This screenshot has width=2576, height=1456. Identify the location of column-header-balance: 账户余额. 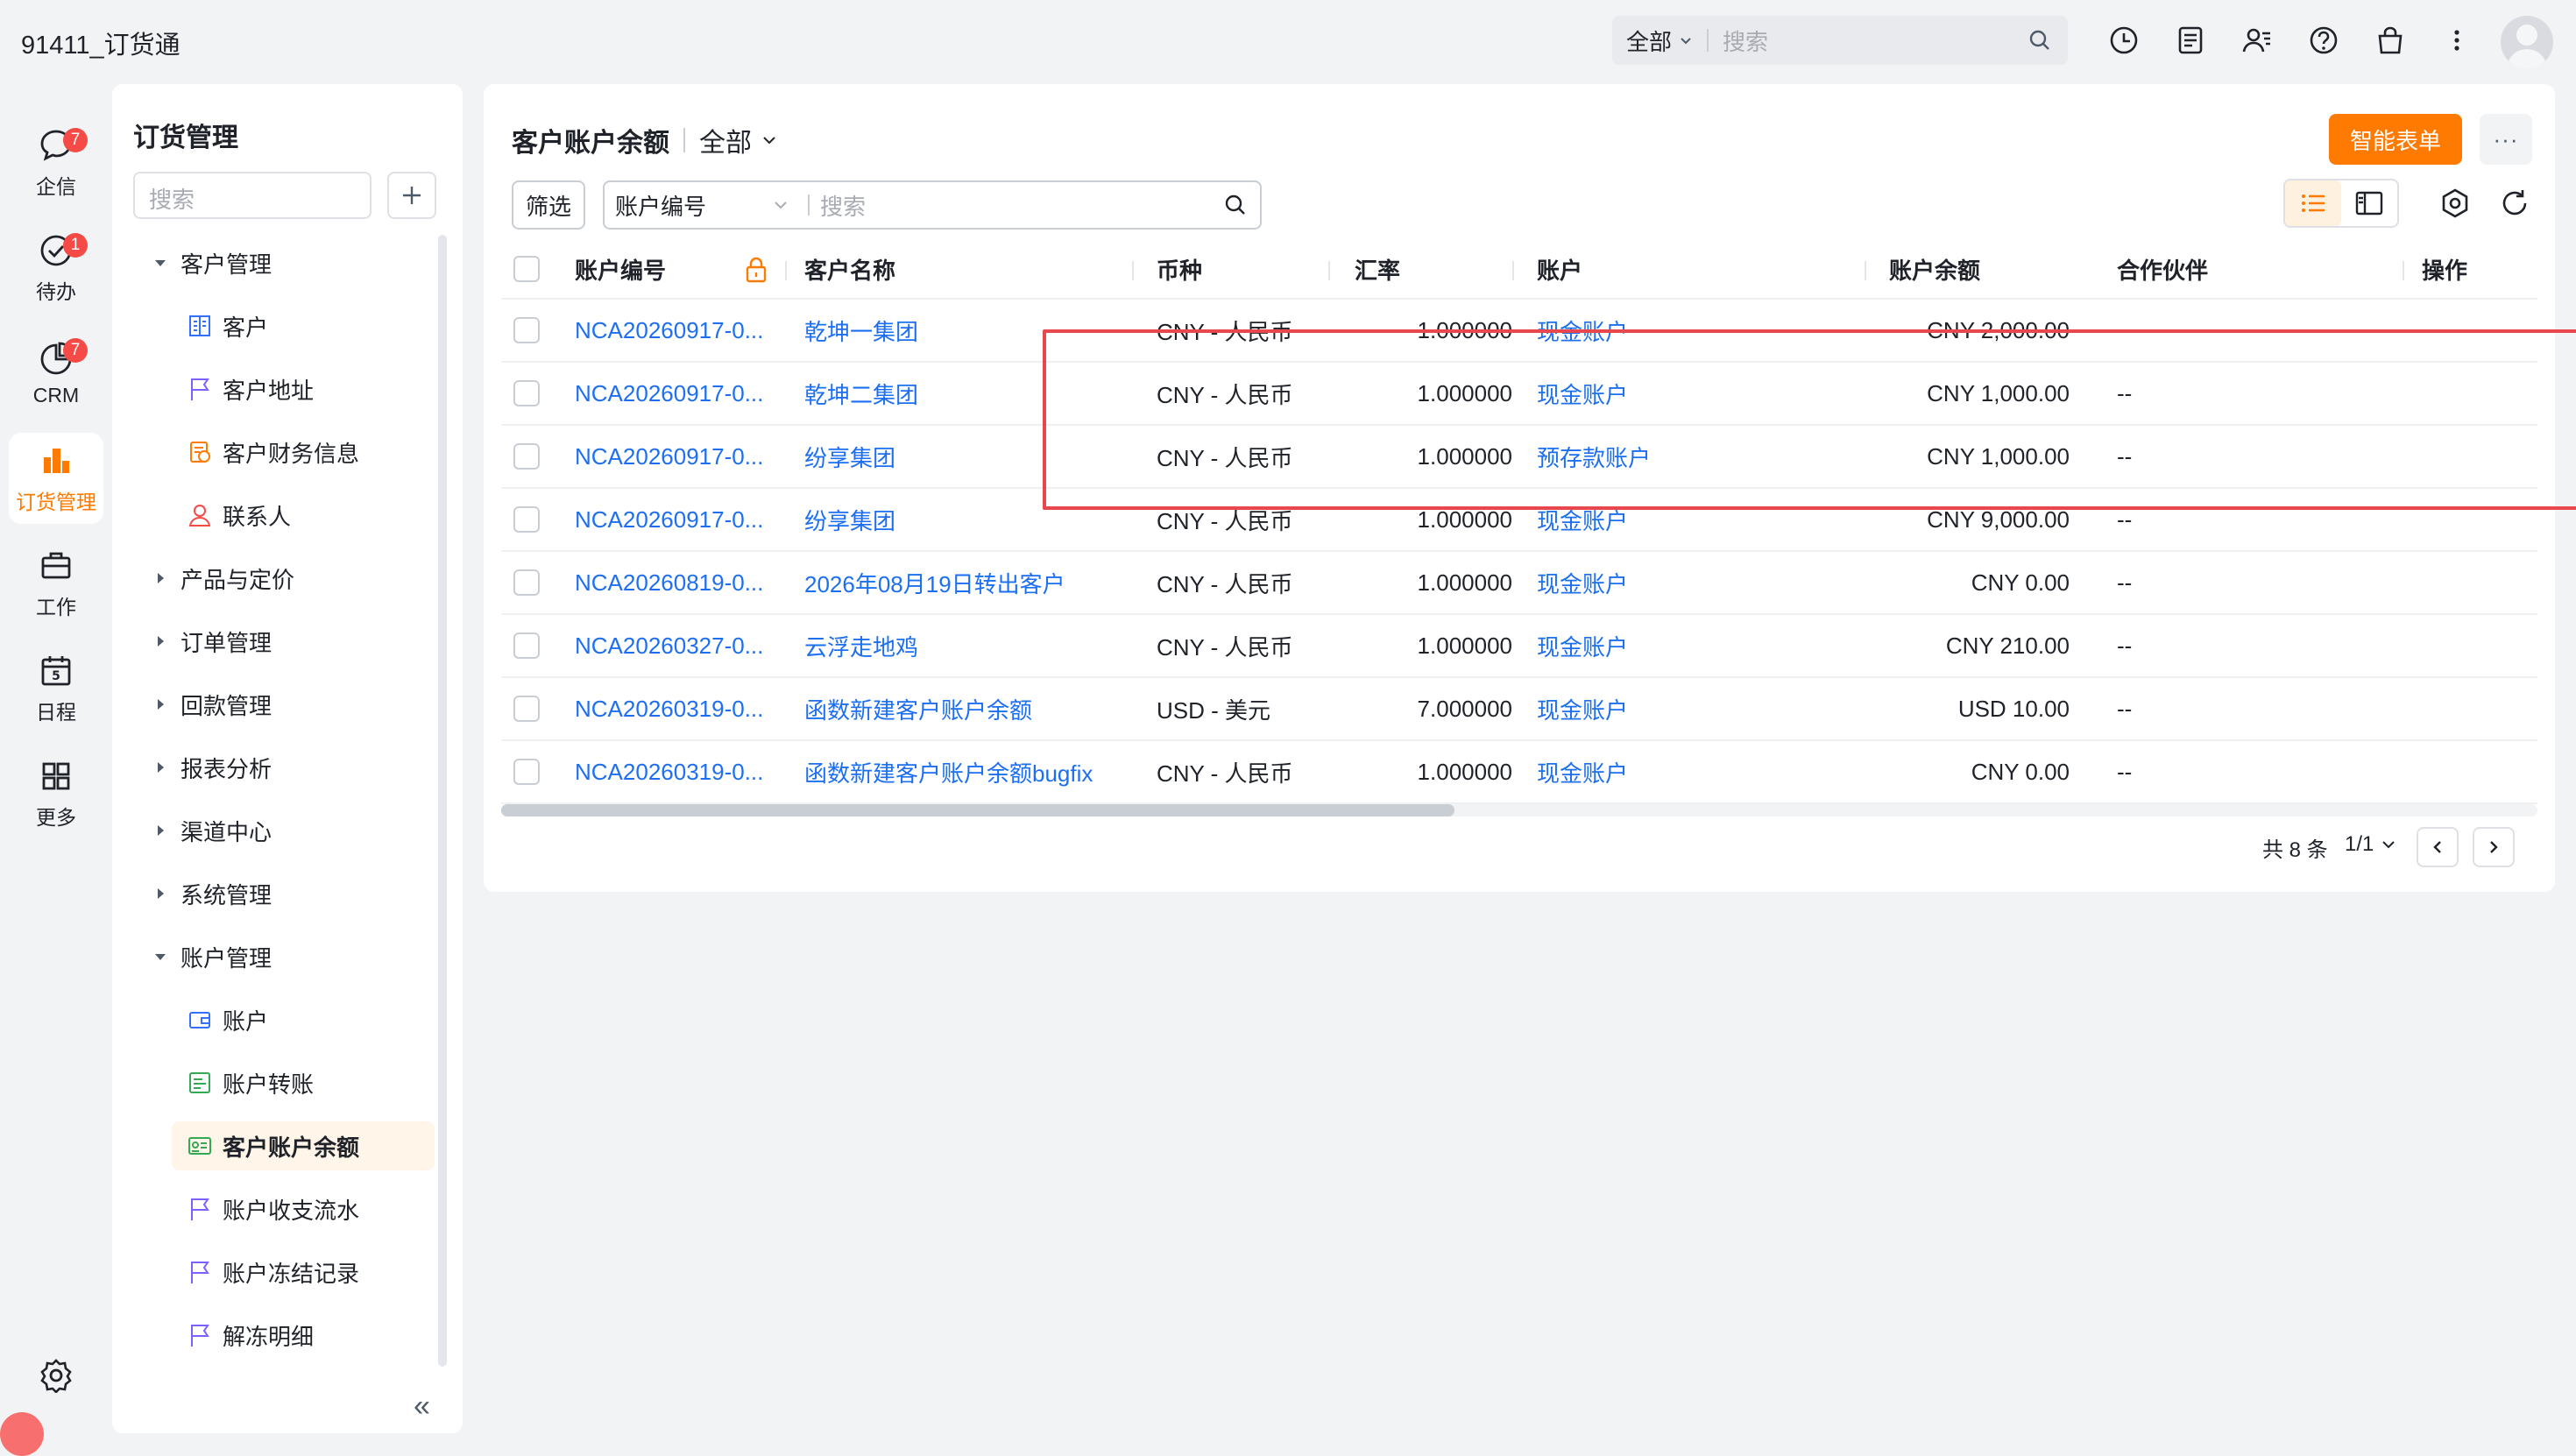
(1976, 269).